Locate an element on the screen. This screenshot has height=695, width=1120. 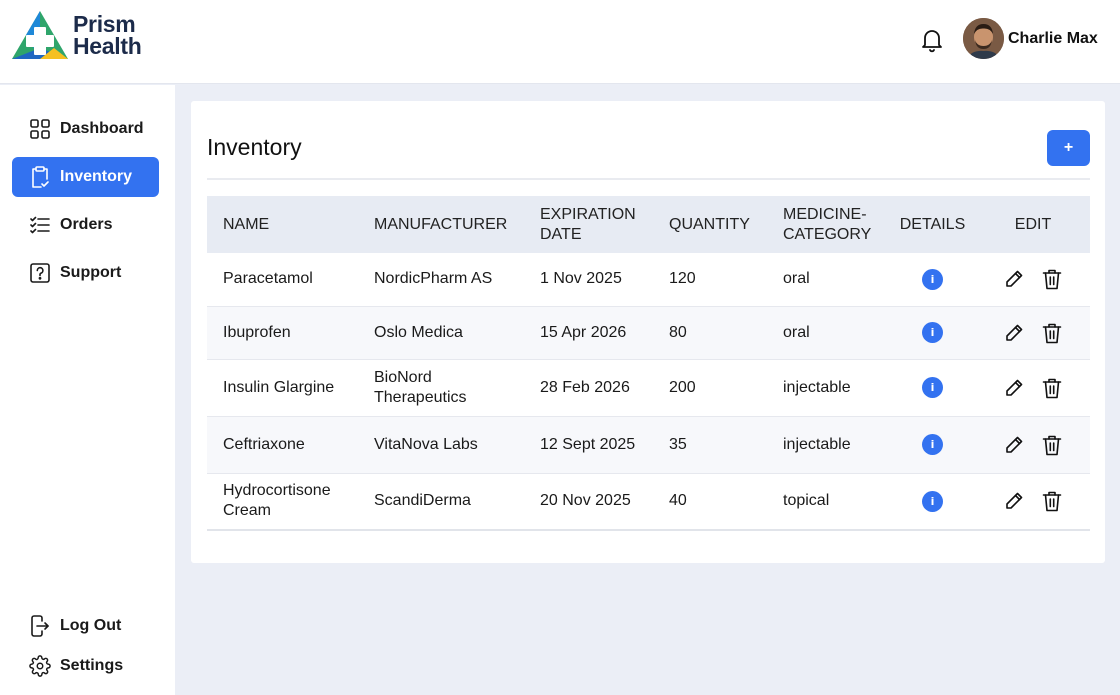
medicine-name-cell: Ibuprofen is located at coordinates (282, 333).